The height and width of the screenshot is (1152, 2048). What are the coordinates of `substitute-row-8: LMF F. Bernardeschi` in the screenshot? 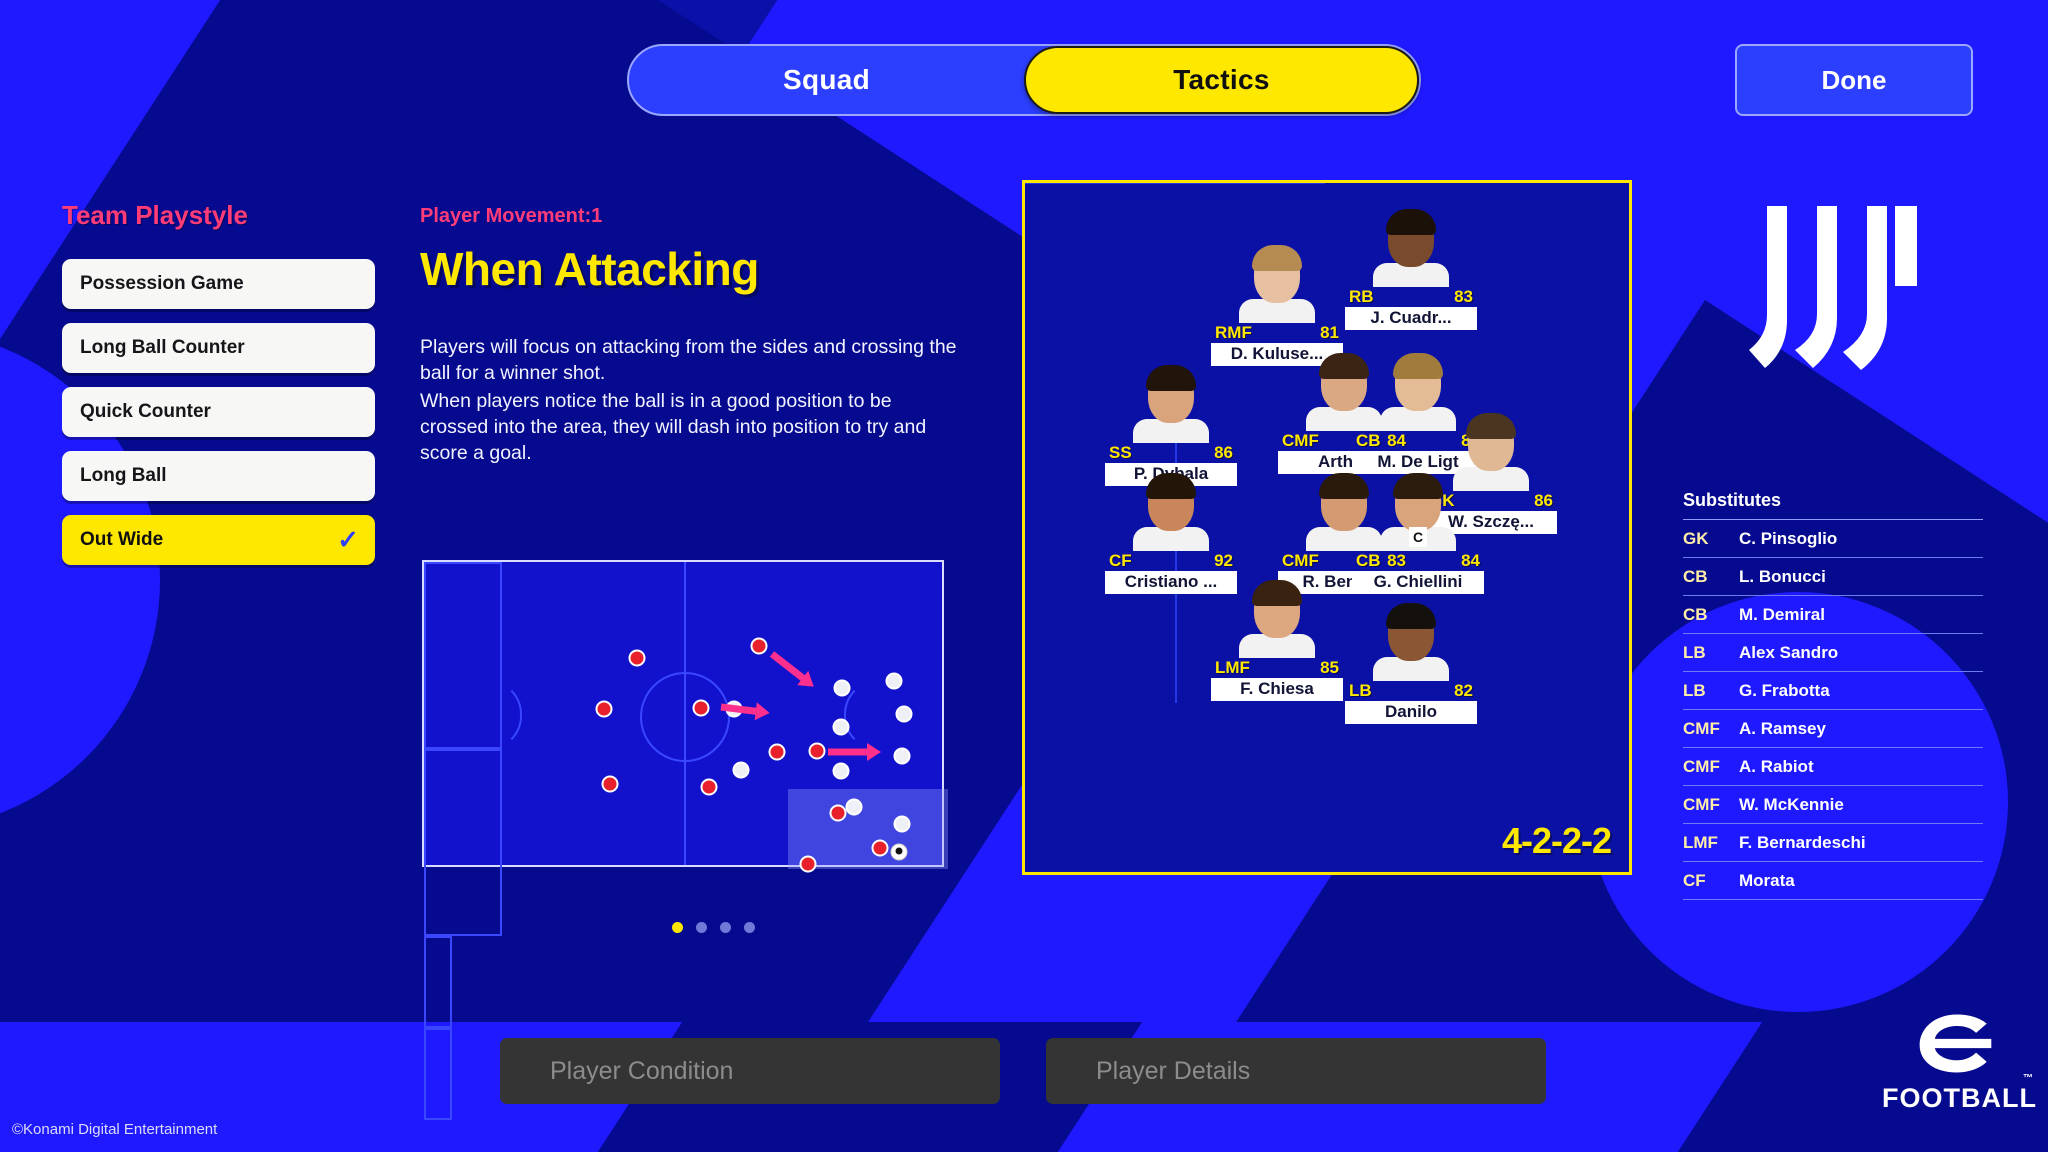 It's located at (1833, 843).